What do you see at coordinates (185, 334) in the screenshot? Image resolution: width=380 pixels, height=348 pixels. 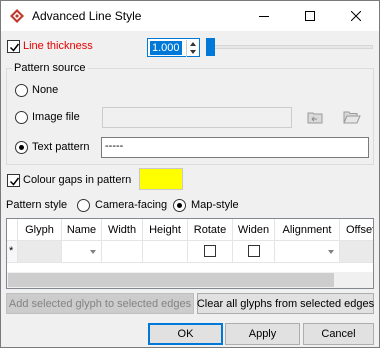 I see `ok-button: OK` at bounding box center [185, 334].